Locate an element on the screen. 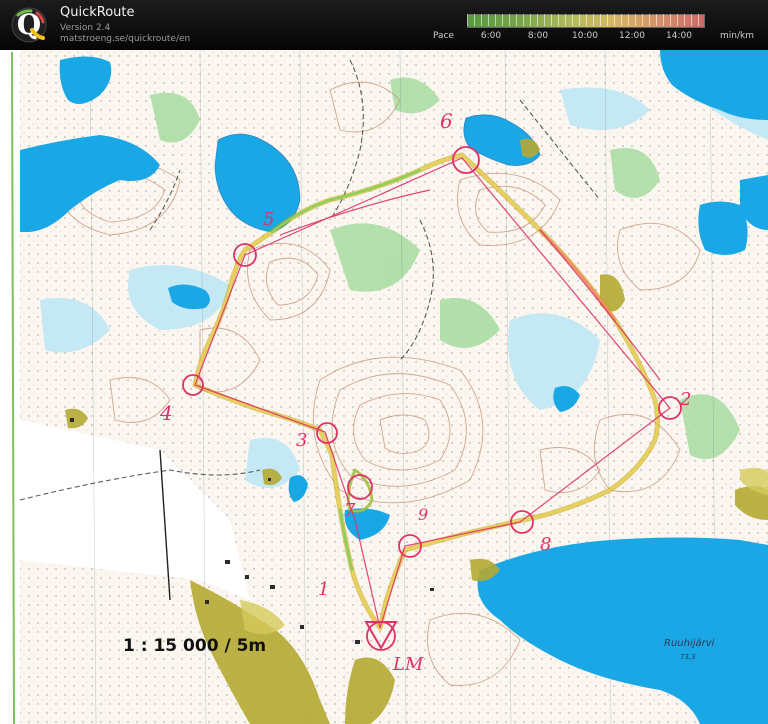  pace-tick: 12:00 is located at coordinates (632, 36).